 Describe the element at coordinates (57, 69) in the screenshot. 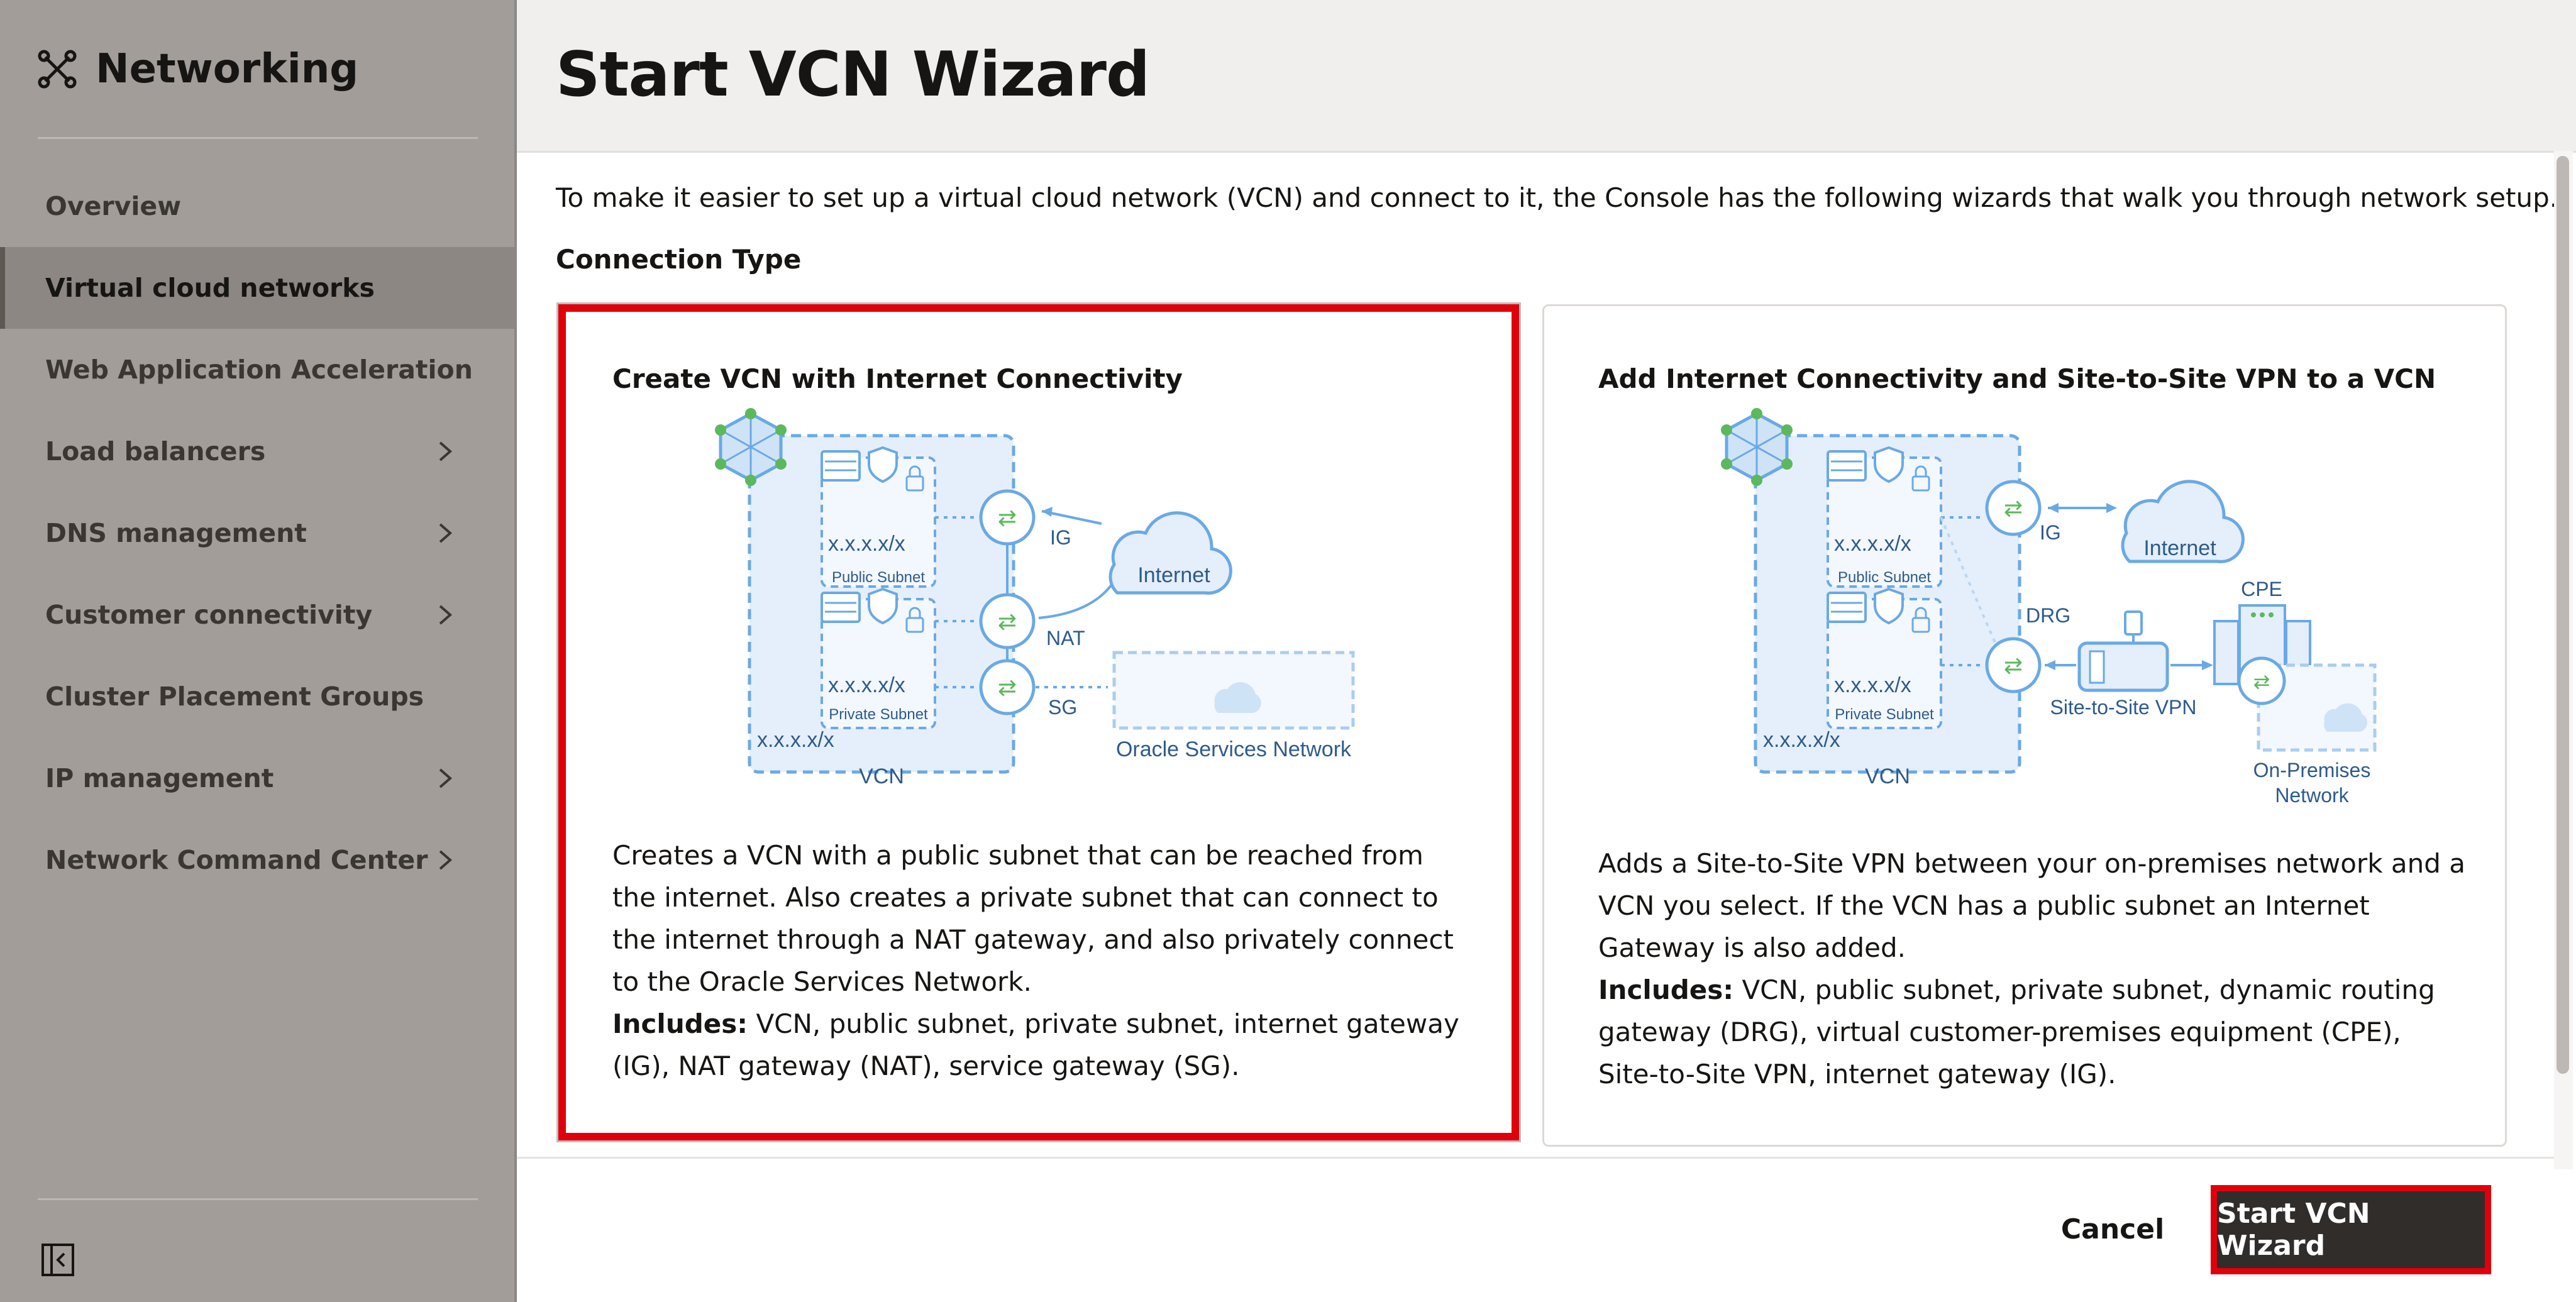

I see `networking-icon` at that location.